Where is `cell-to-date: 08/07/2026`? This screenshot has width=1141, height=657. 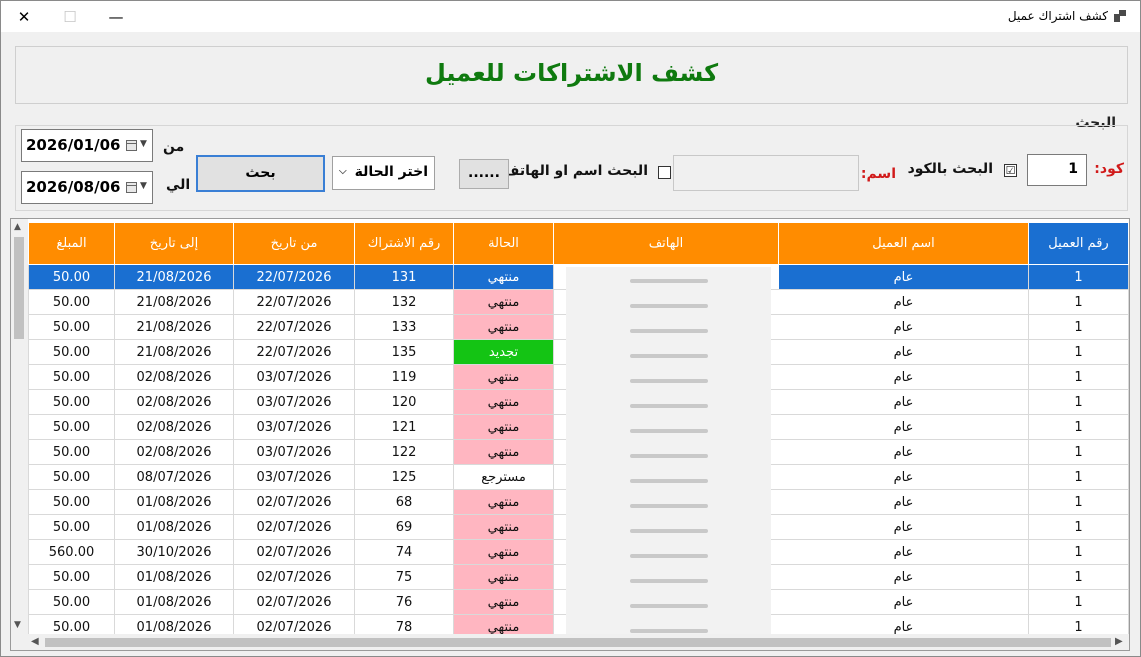 cell-to-date: 08/07/2026 is located at coordinates (174, 477).